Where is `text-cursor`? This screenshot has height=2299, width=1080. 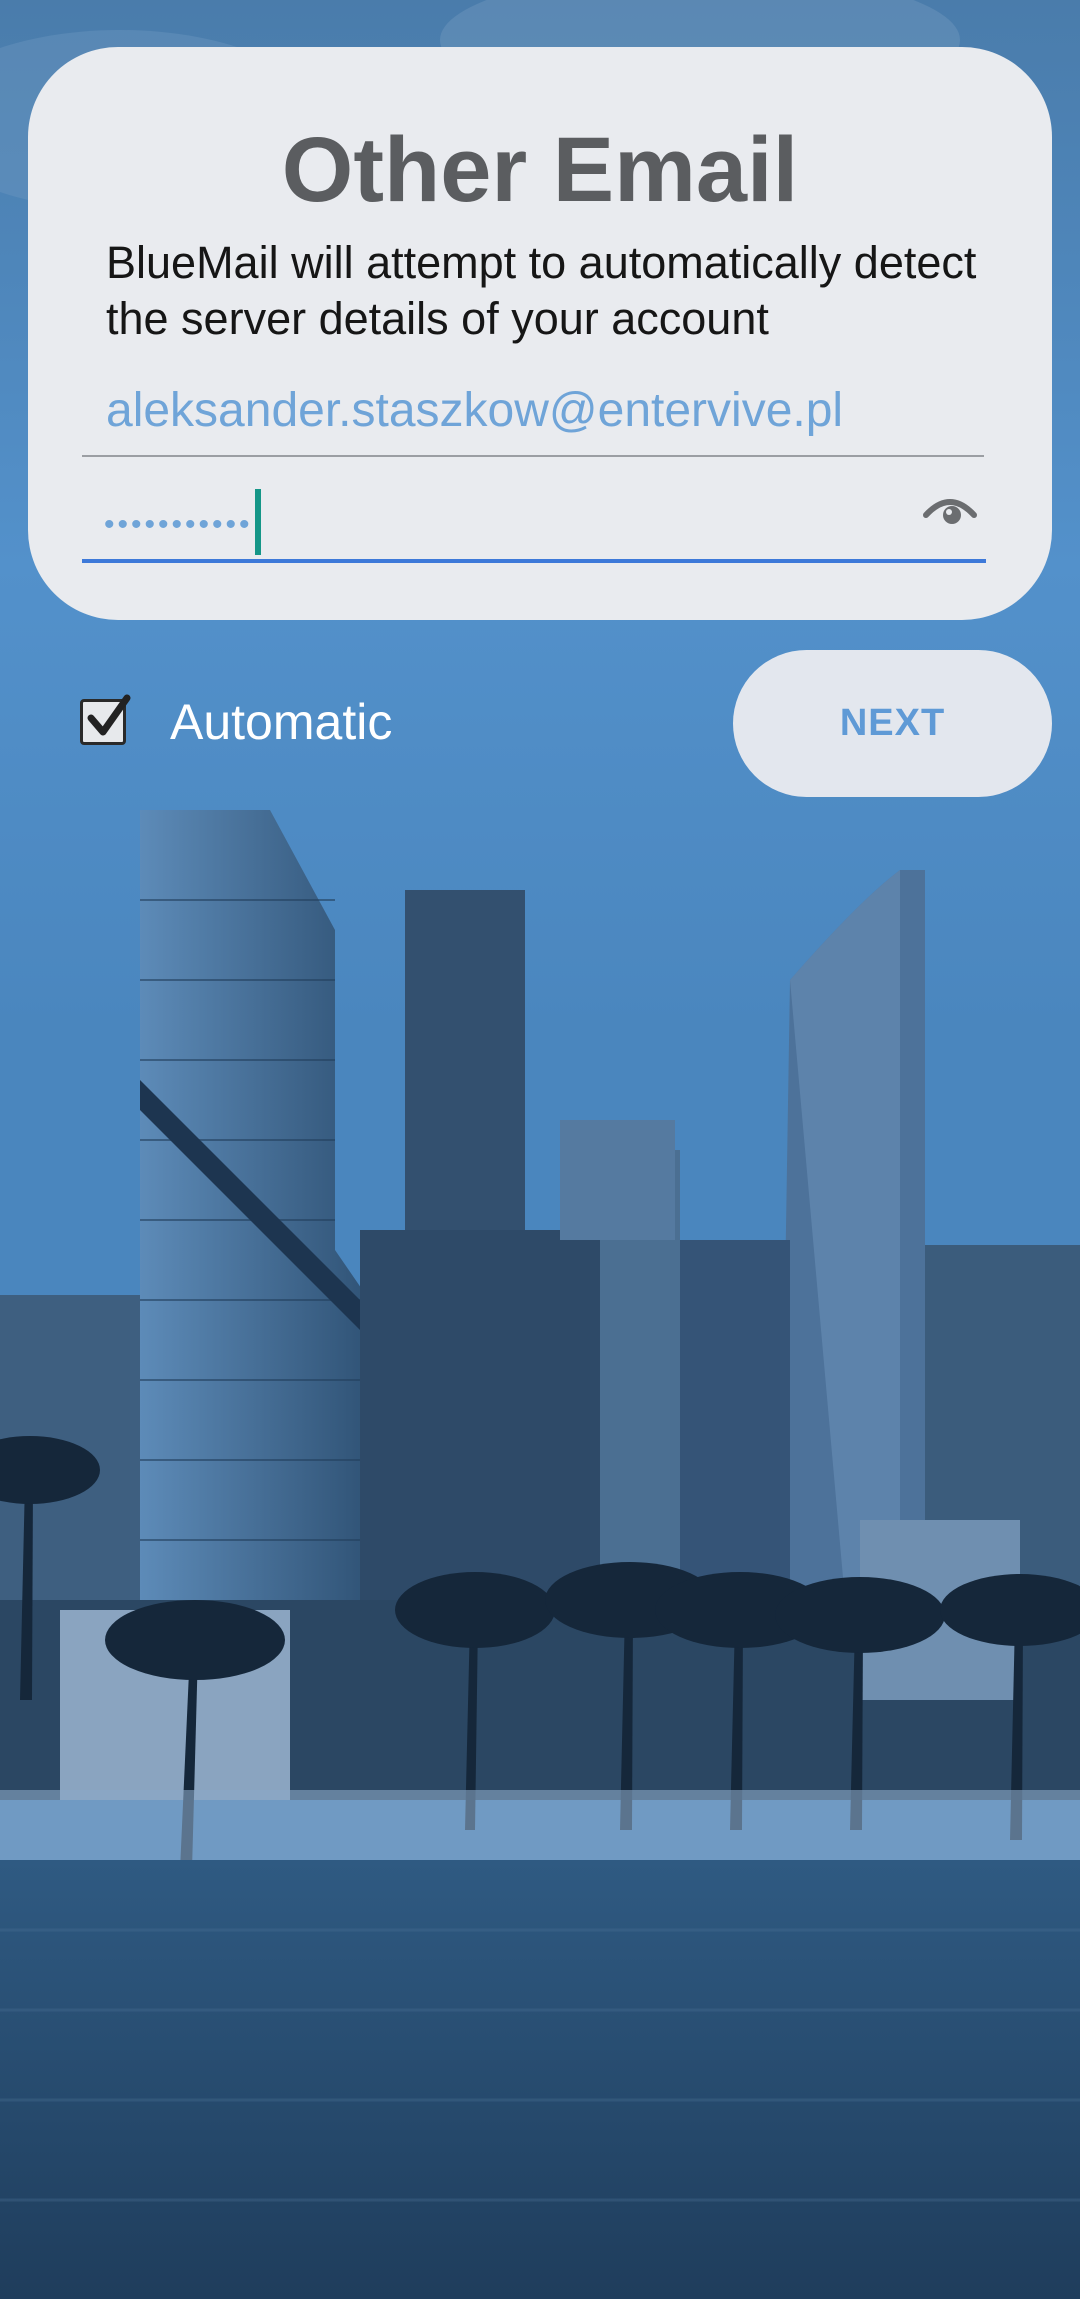 text-cursor is located at coordinates (257, 522).